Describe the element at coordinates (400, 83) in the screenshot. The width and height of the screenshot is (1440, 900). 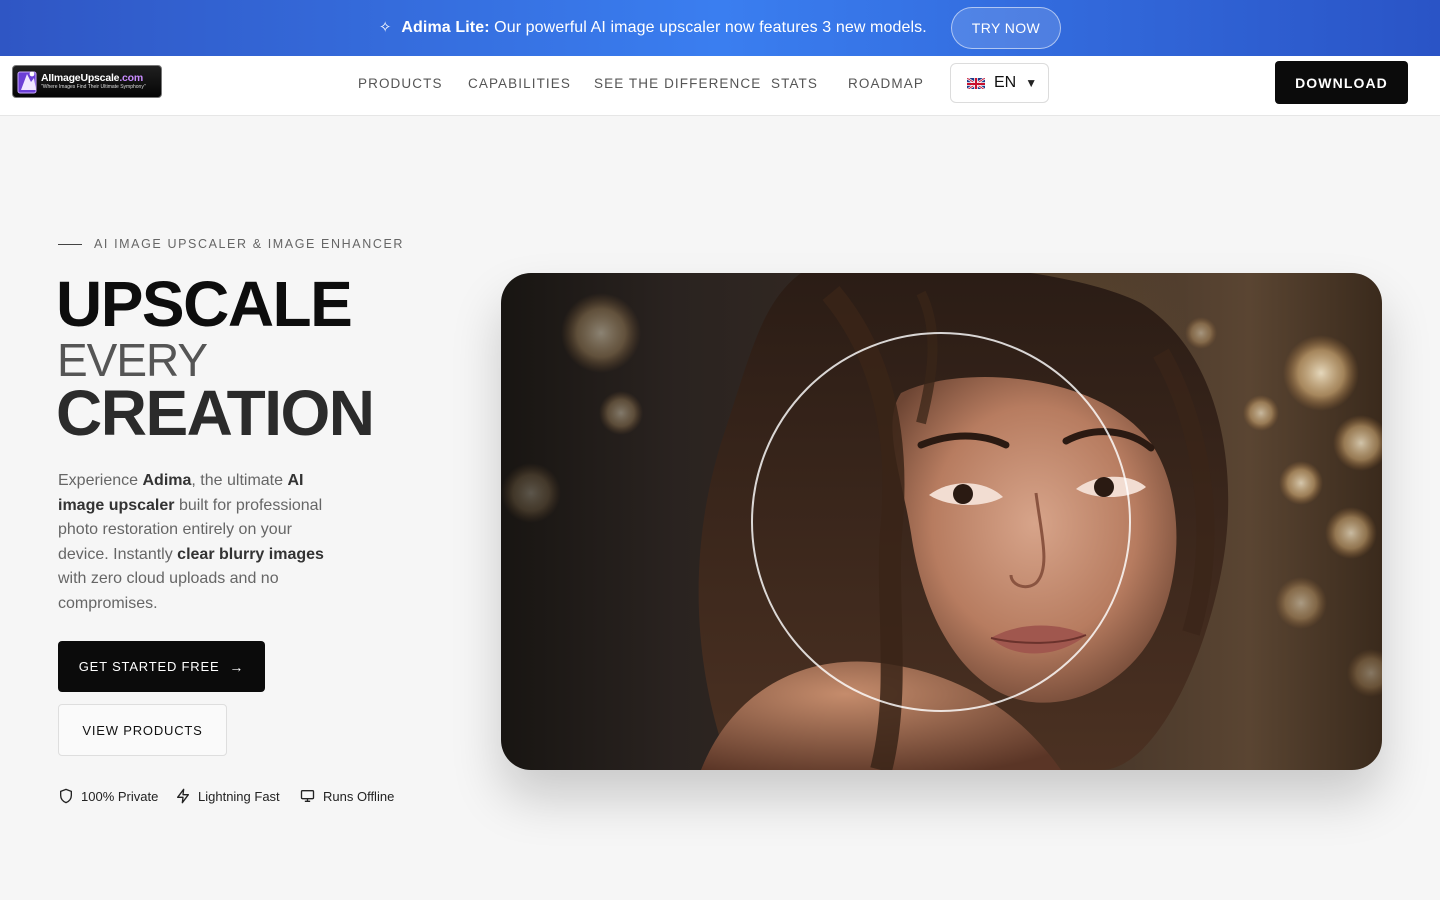
I see `nav-products: PRODUCTS` at that location.